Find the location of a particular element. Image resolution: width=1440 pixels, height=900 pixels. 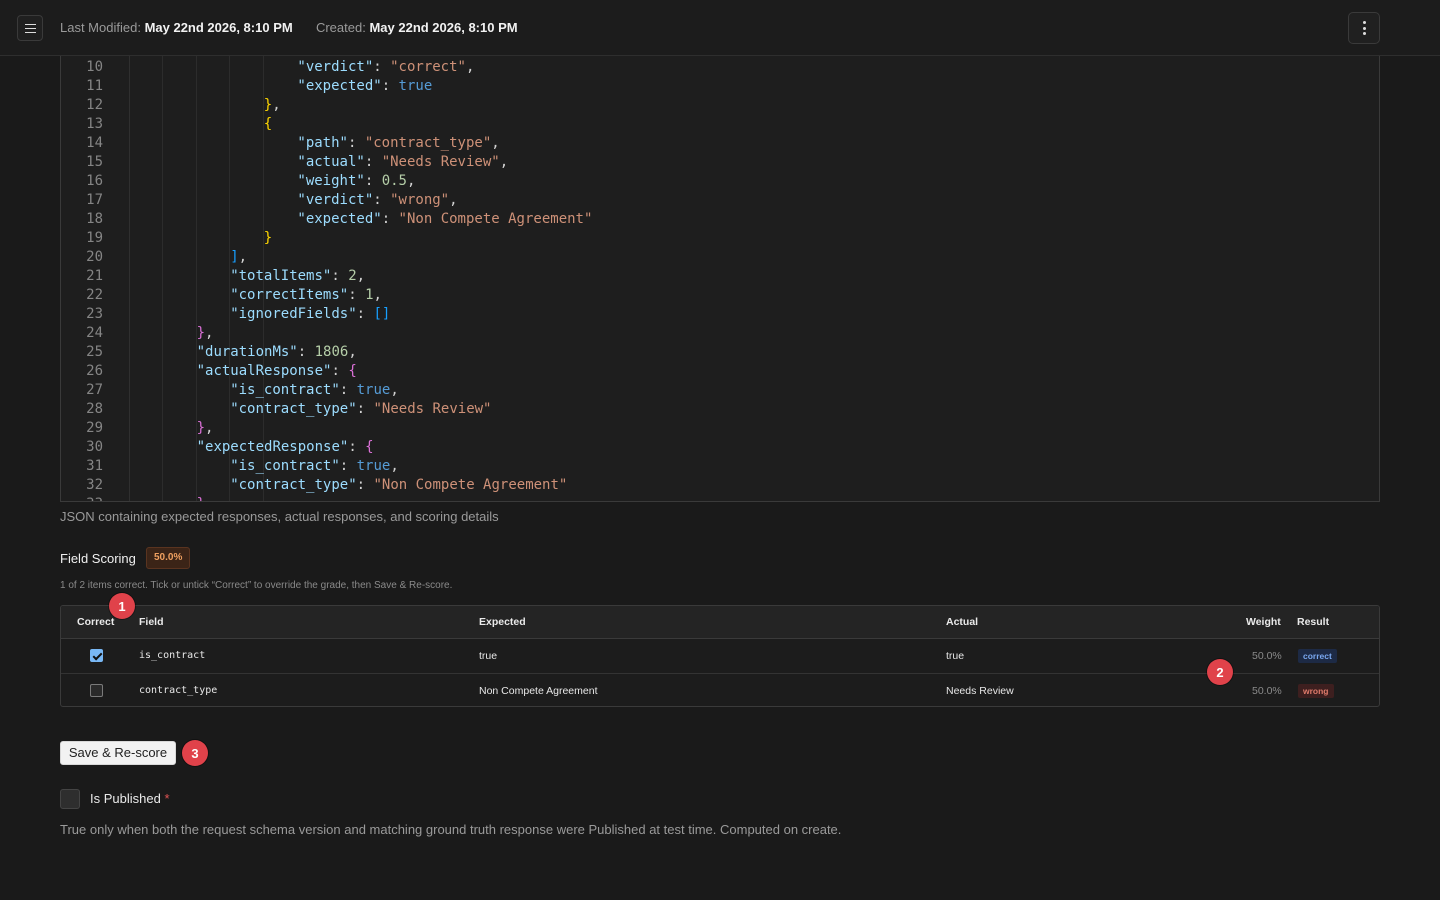

code-token: 1 is located at coordinates (369, 295).